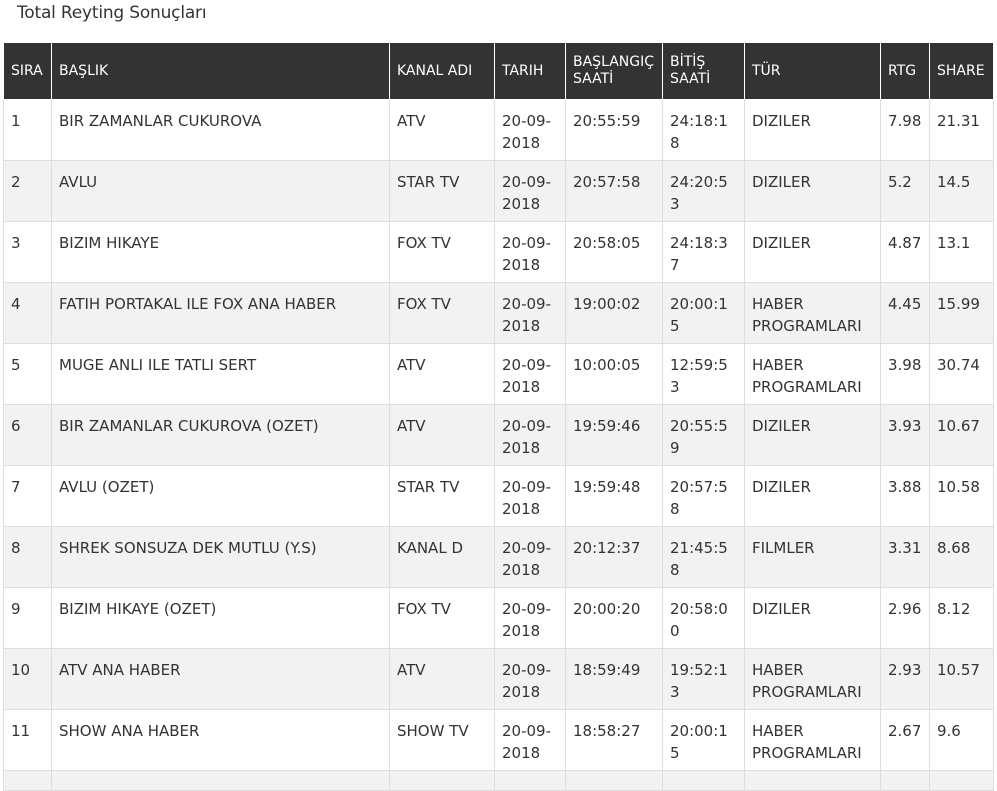 Image resolution: width=997 pixels, height=791 pixels. Describe the element at coordinates (703, 252) in the screenshot. I see `cell-bitis: 24:18:37` at that location.